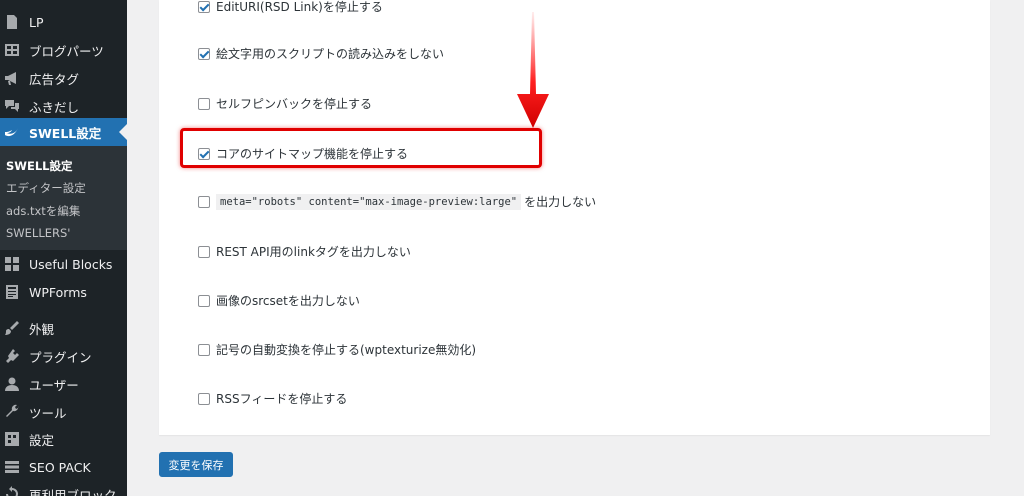 This screenshot has height=496, width=1024. I want to click on sidebar-item-label: 再利用ブロック, so click(73, 491).